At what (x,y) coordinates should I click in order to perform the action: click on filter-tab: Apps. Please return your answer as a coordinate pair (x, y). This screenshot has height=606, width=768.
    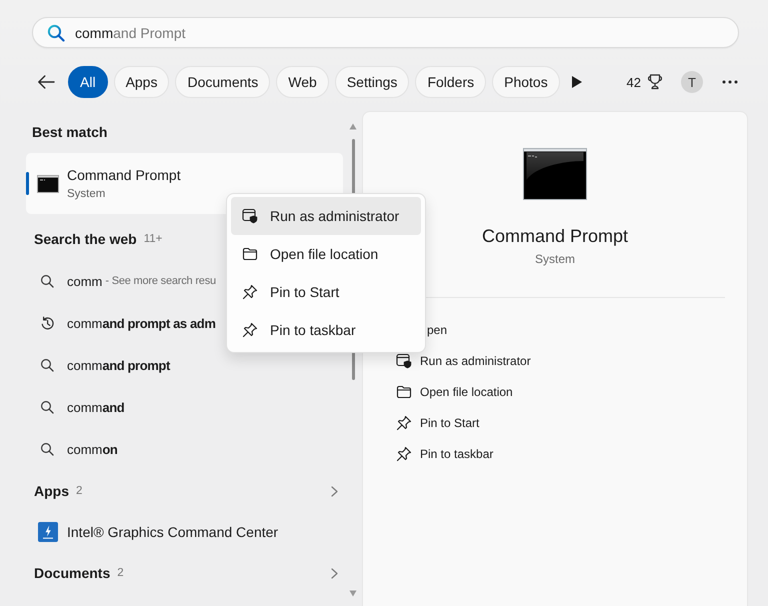
    Looking at the image, I should click on (142, 82).